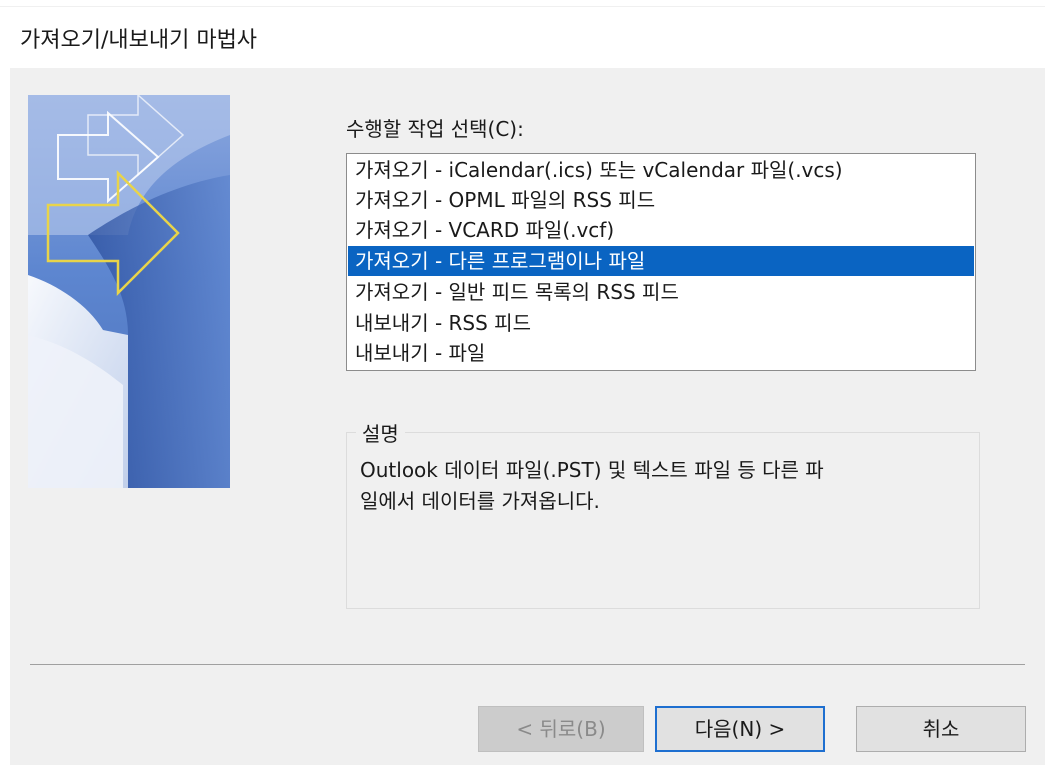  I want to click on window-title: 가져오기/내보내기 마법사, so click(139, 40).